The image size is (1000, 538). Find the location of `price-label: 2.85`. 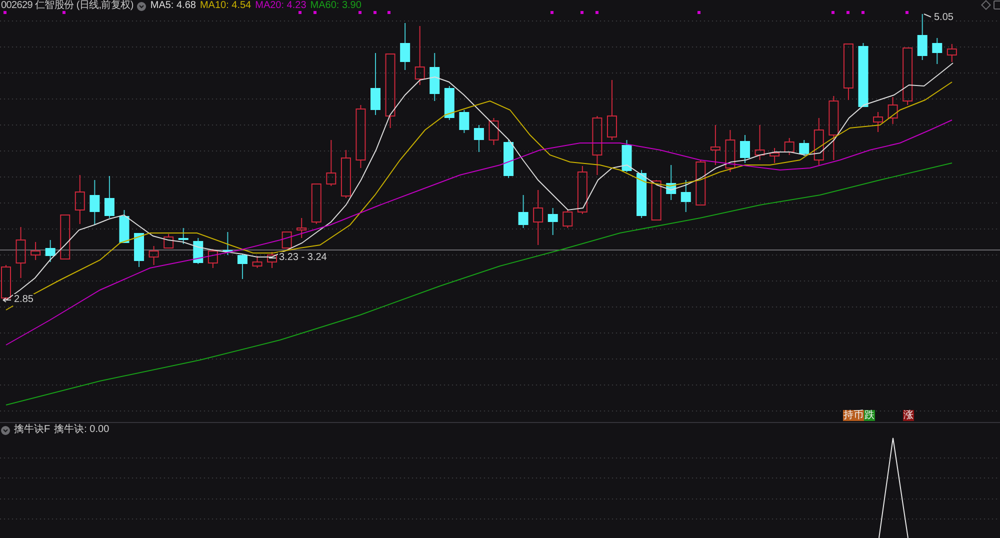

price-label: 2.85 is located at coordinates (23, 300).